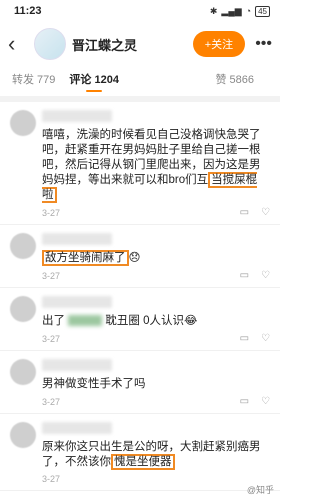  I want to click on list-item: 男神做变性手术了吗 3-27 ▭ ♡, so click(140, 382).